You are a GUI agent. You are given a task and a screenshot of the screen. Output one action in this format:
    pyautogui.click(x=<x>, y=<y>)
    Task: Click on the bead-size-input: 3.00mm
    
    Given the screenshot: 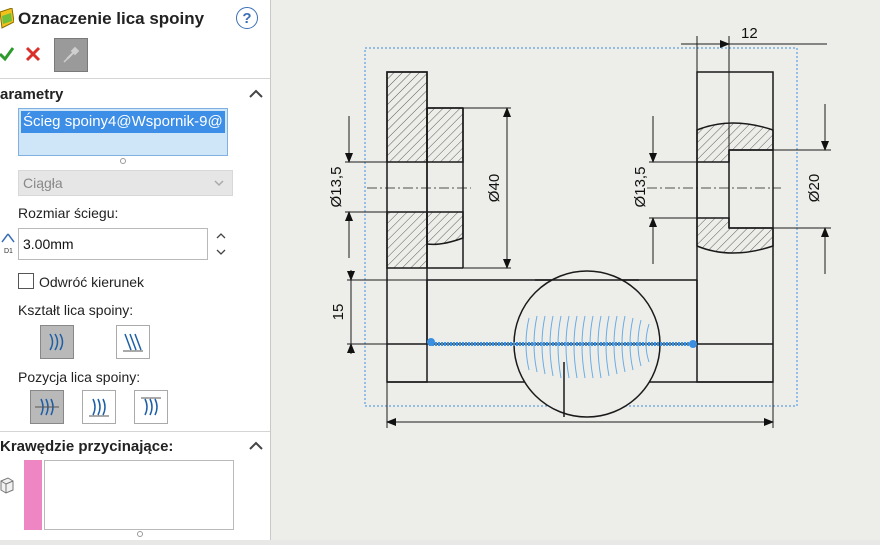 What is the action you would take?
    pyautogui.click(x=113, y=244)
    